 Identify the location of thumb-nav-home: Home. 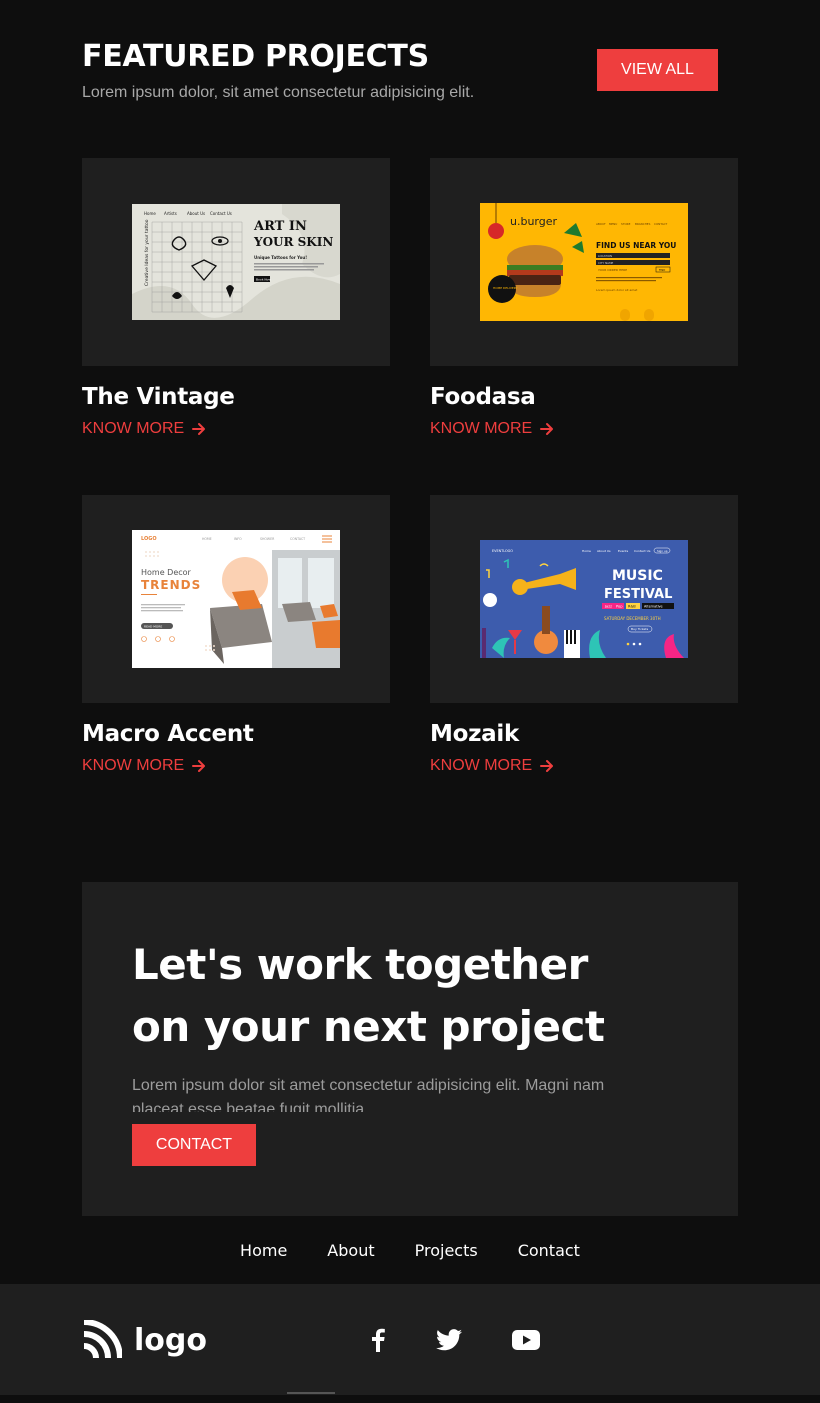
(150, 213).